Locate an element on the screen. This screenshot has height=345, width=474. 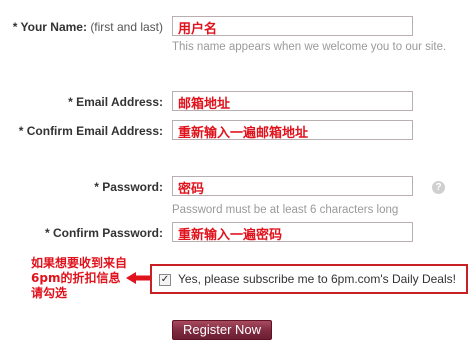
confirm-email-input is located at coordinates (292, 130).